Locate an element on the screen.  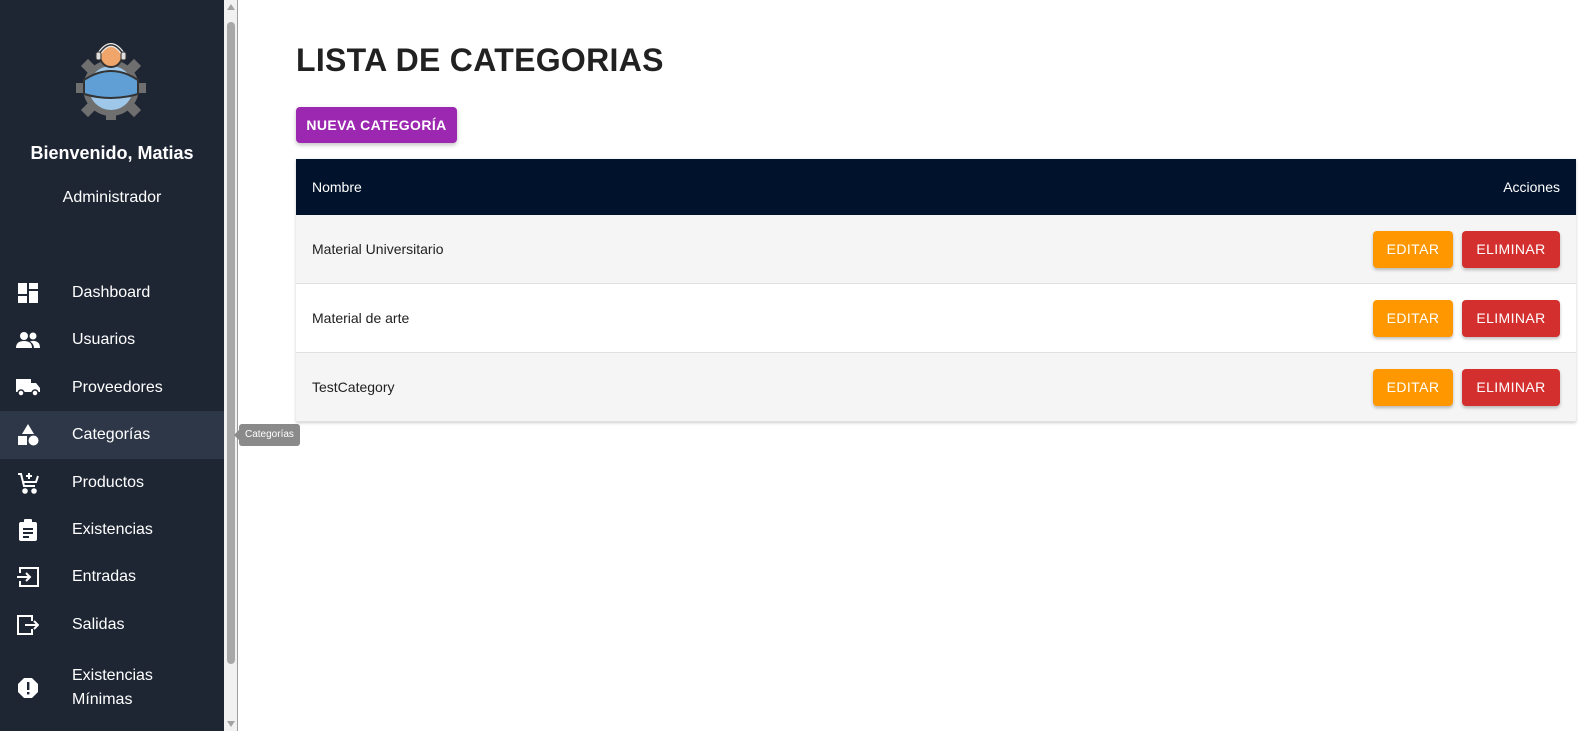
table-header: Nombre Acciones is located at coordinates (936, 187).